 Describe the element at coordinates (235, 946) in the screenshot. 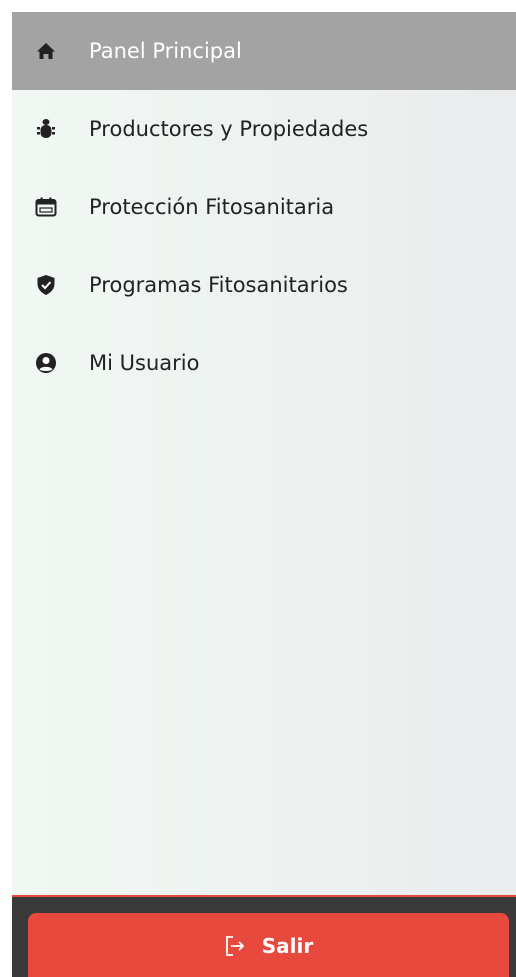

I see `sign-out-icon` at that location.